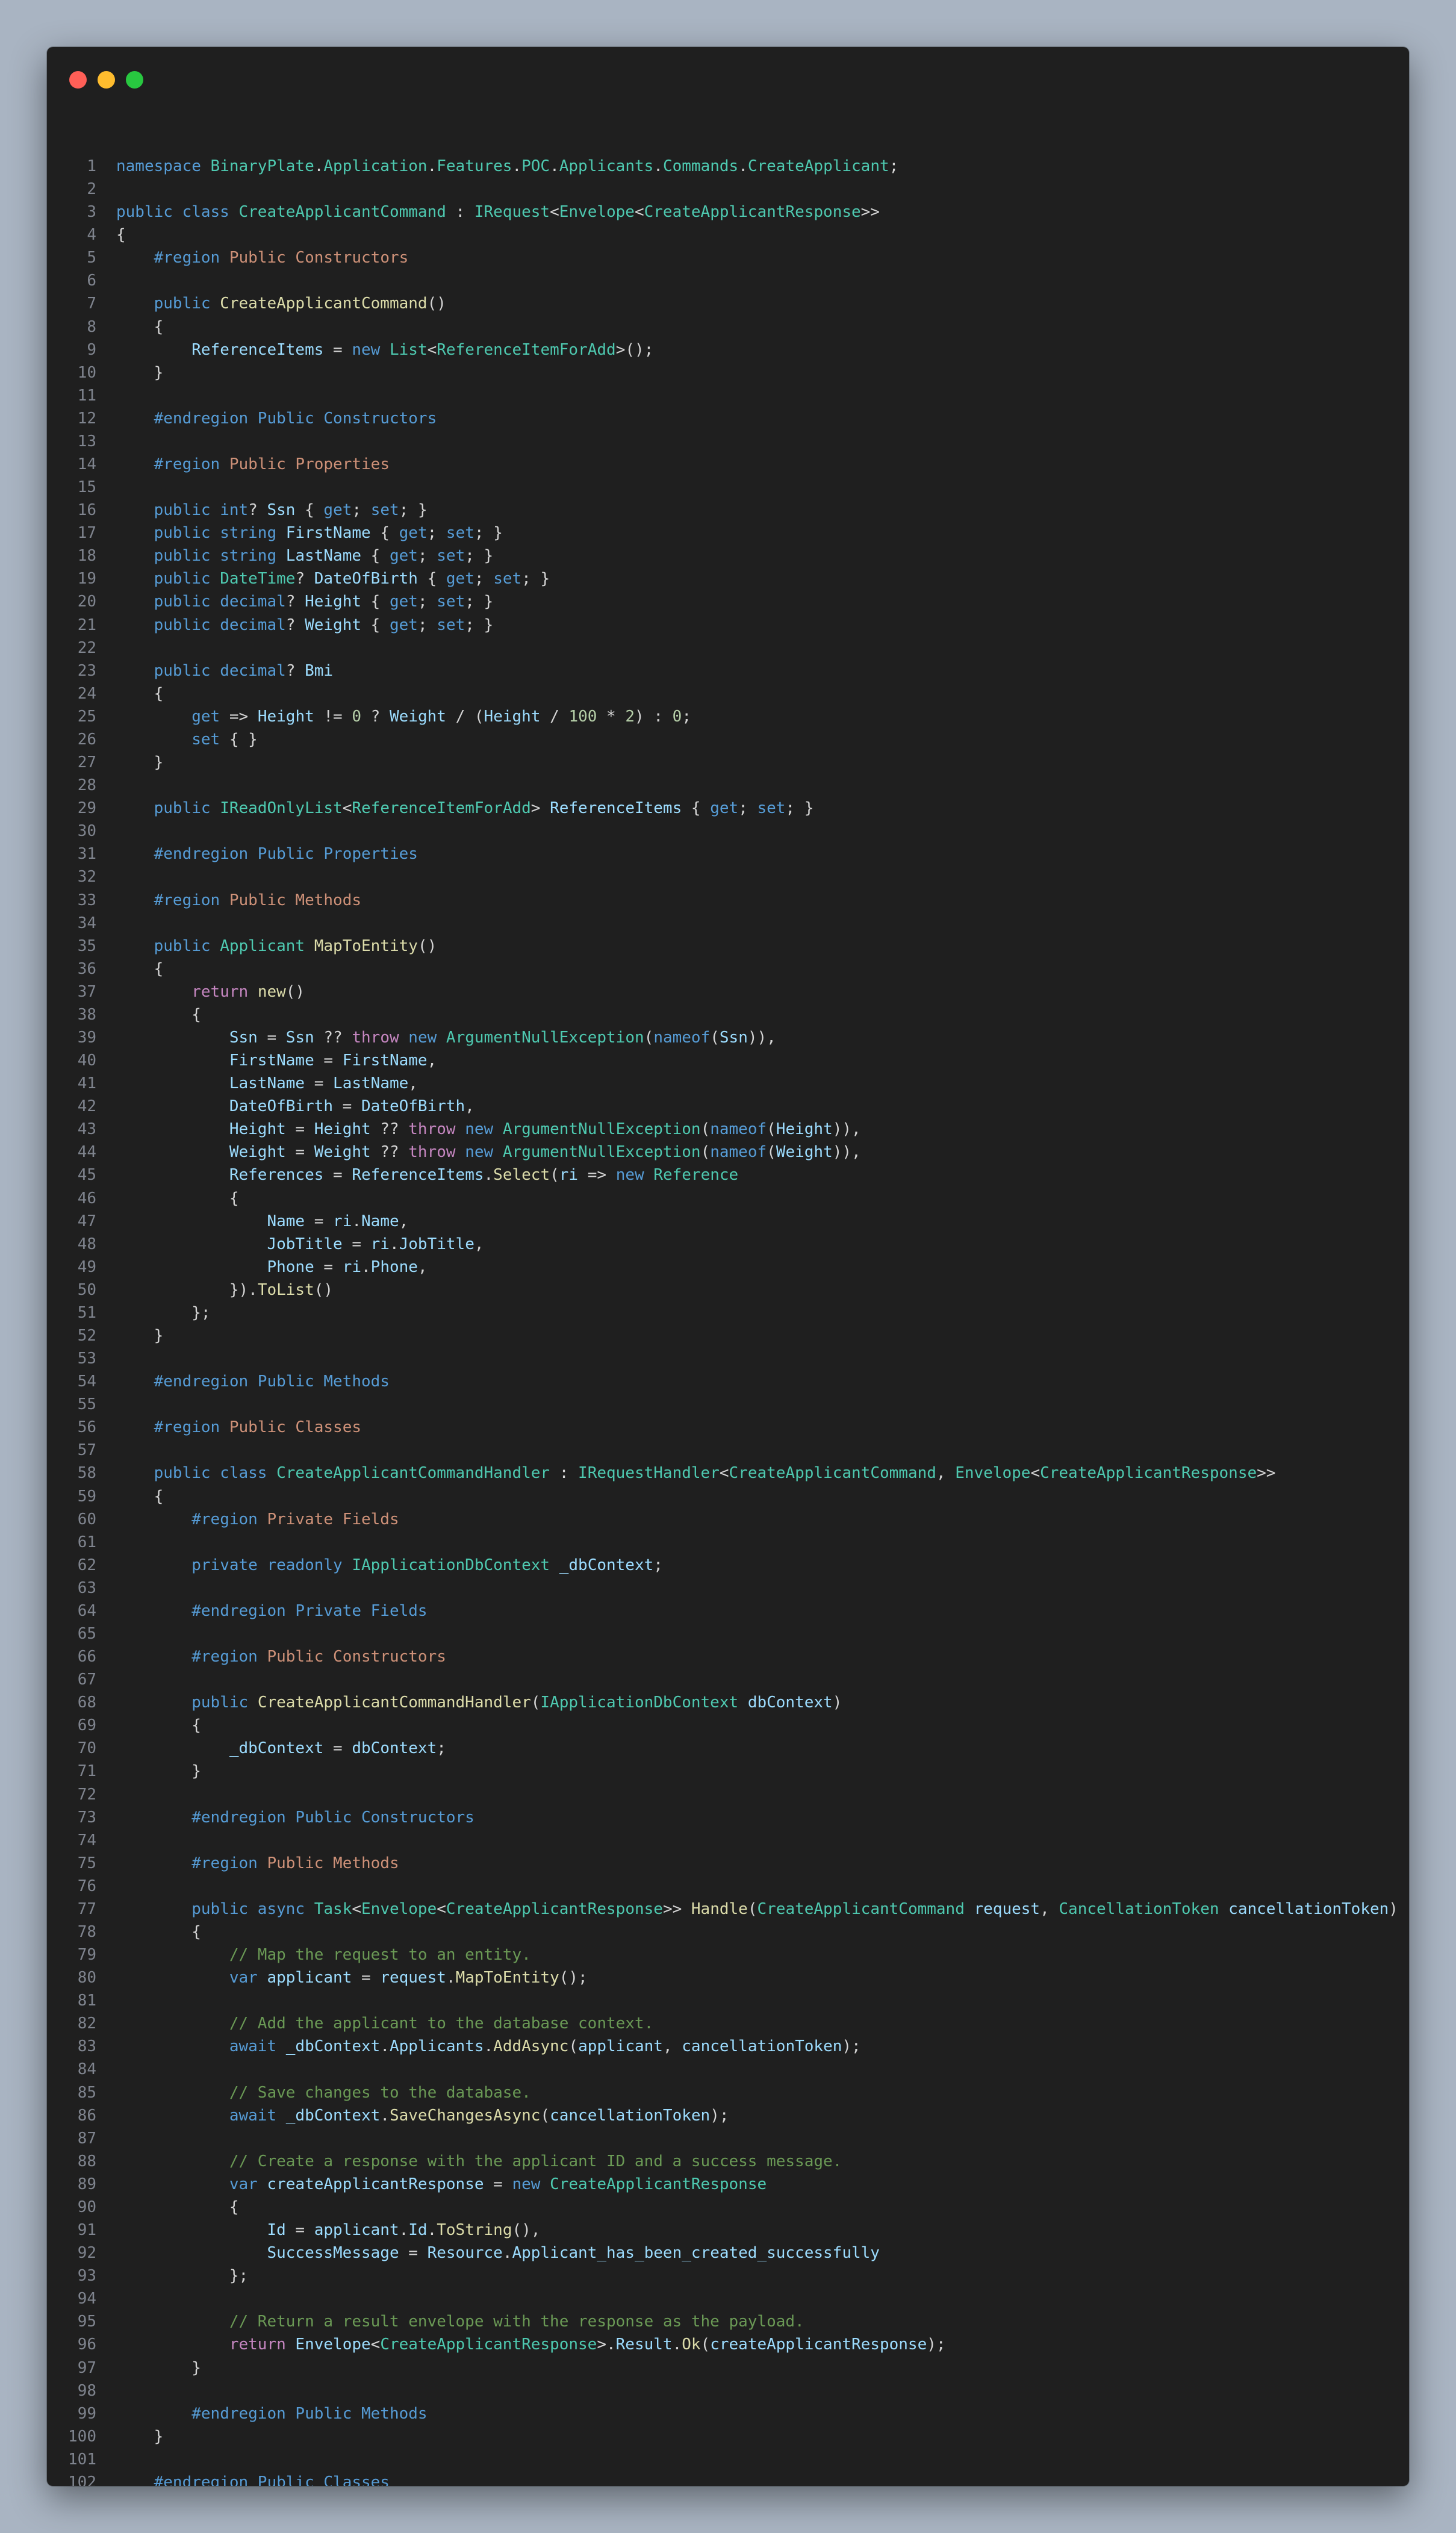 The height and width of the screenshot is (2533, 1456). I want to click on code-token: (), so click(295, 991).